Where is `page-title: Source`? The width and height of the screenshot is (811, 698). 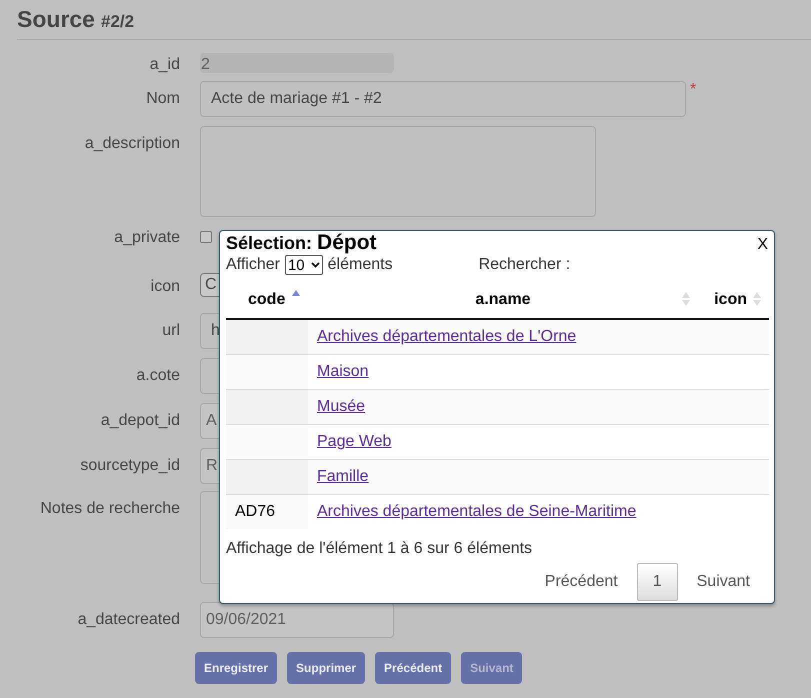 page-title: Source is located at coordinates (56, 19).